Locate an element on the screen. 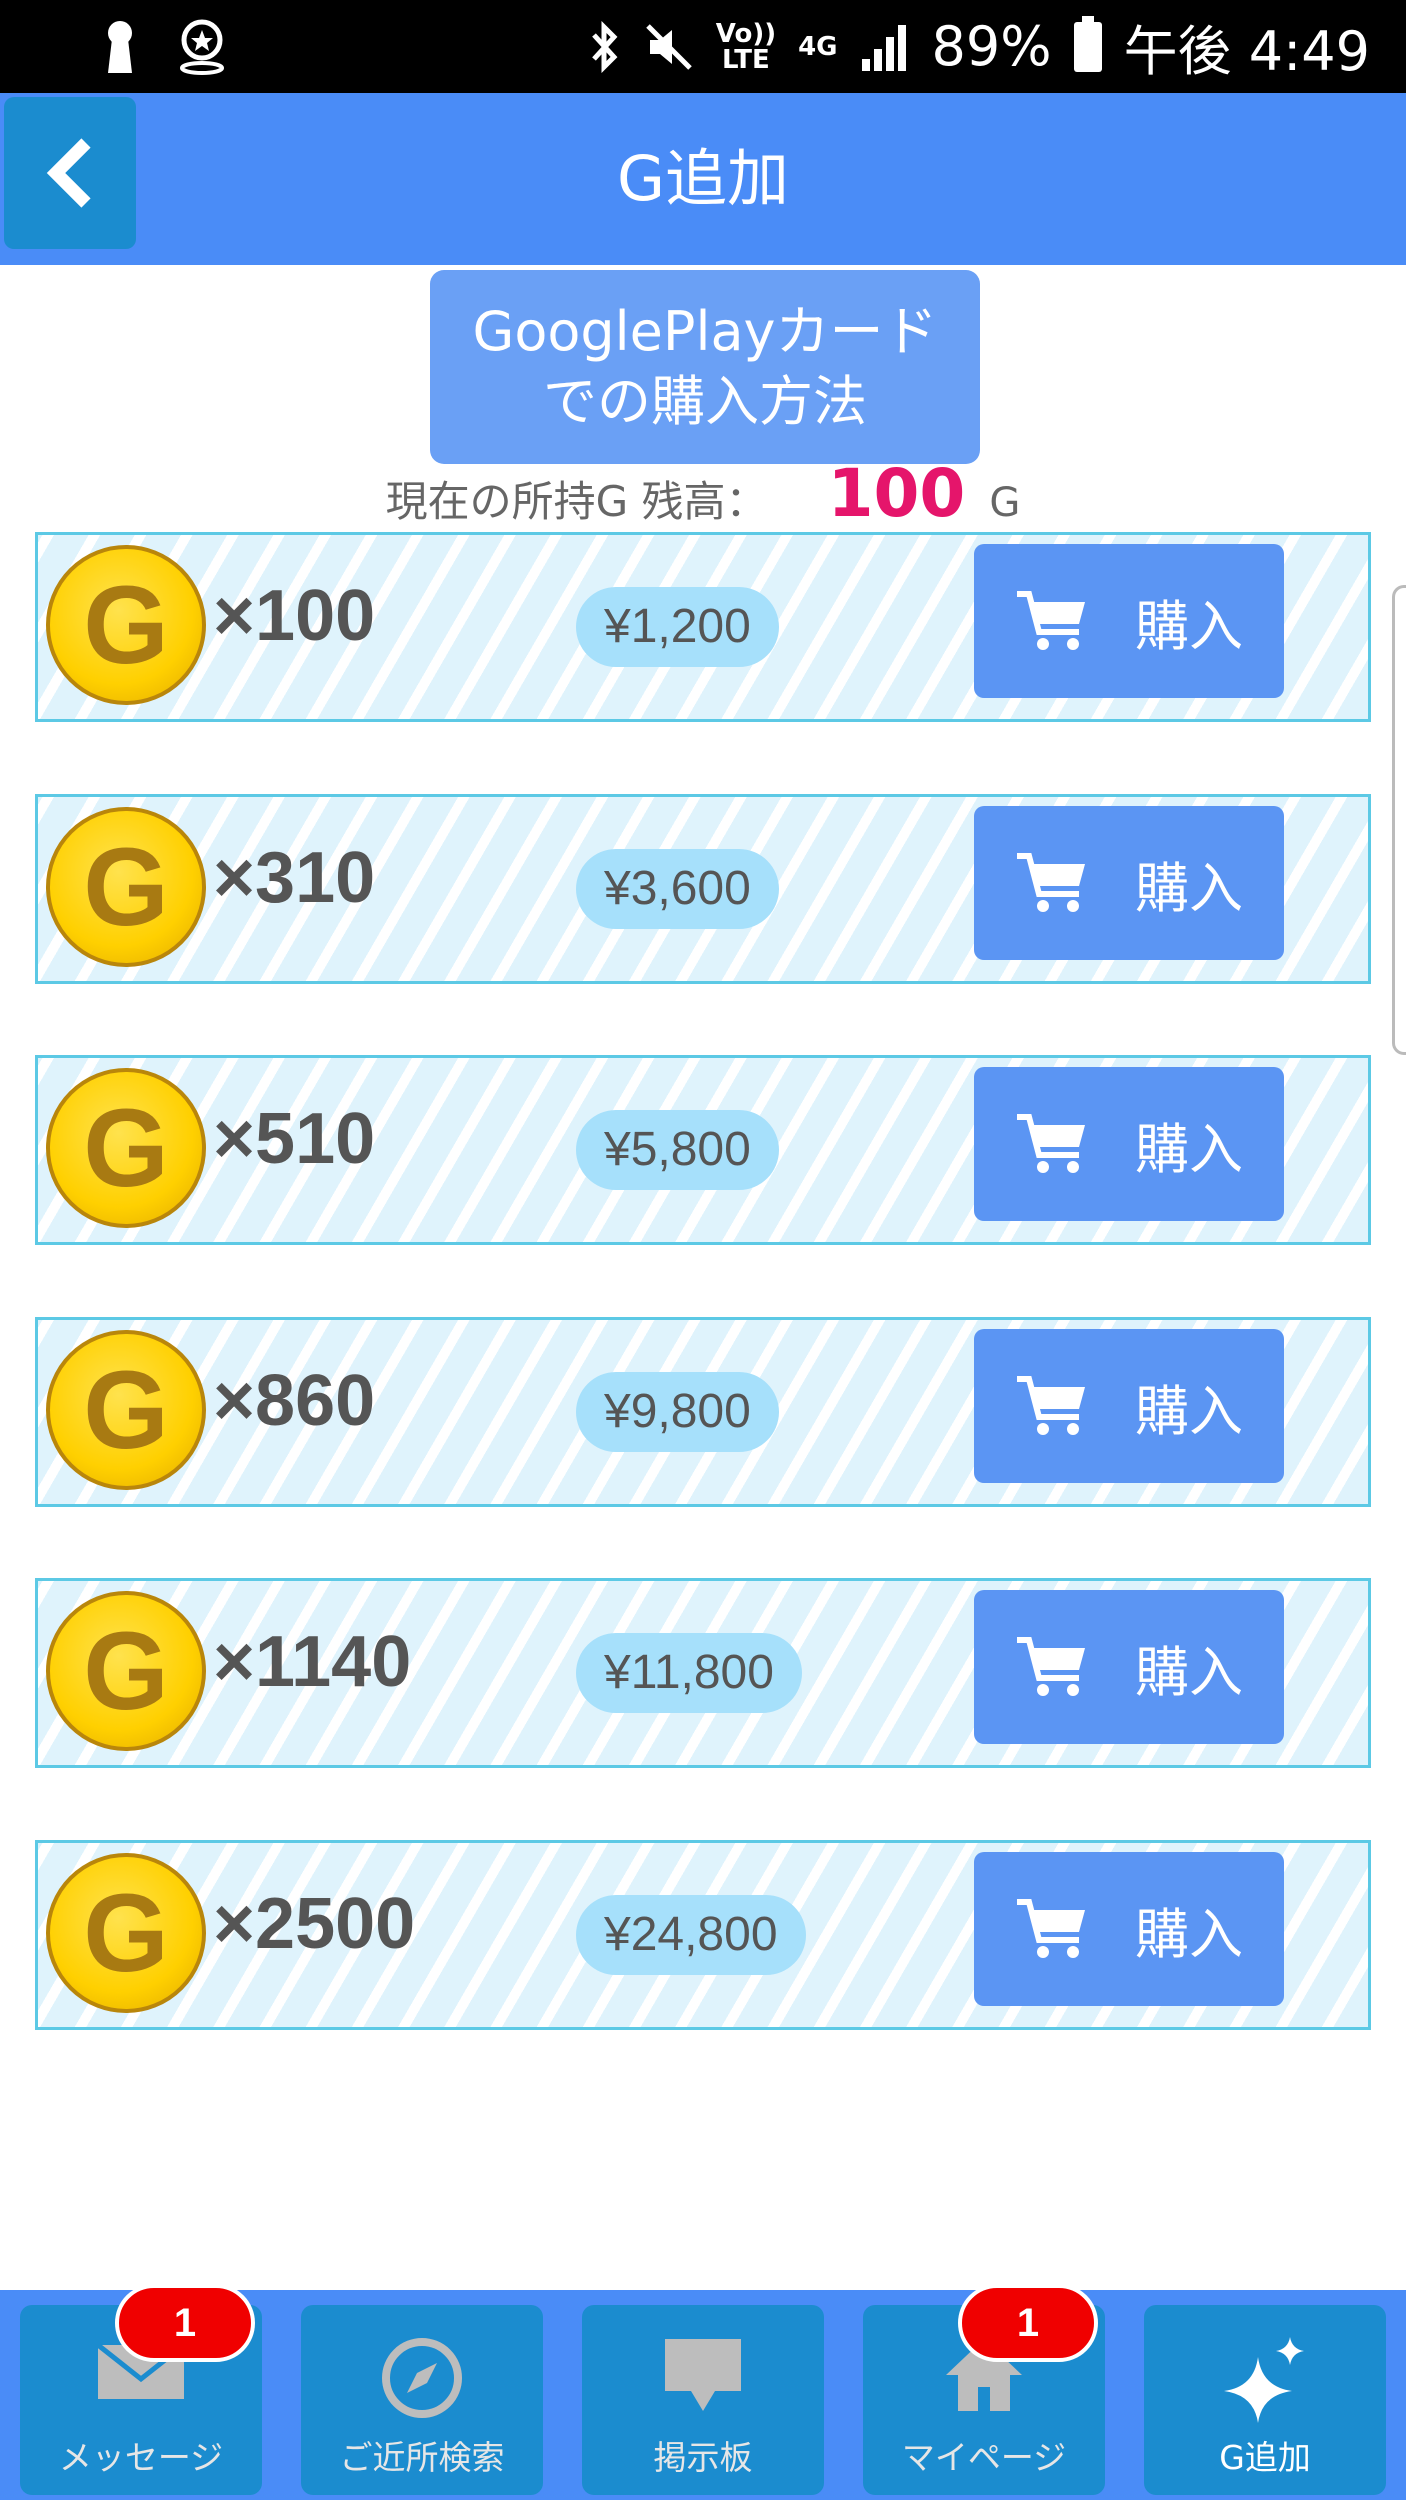 This screenshot has width=1406, height=2500. sparkle-icon is located at coordinates (1264, 2380).